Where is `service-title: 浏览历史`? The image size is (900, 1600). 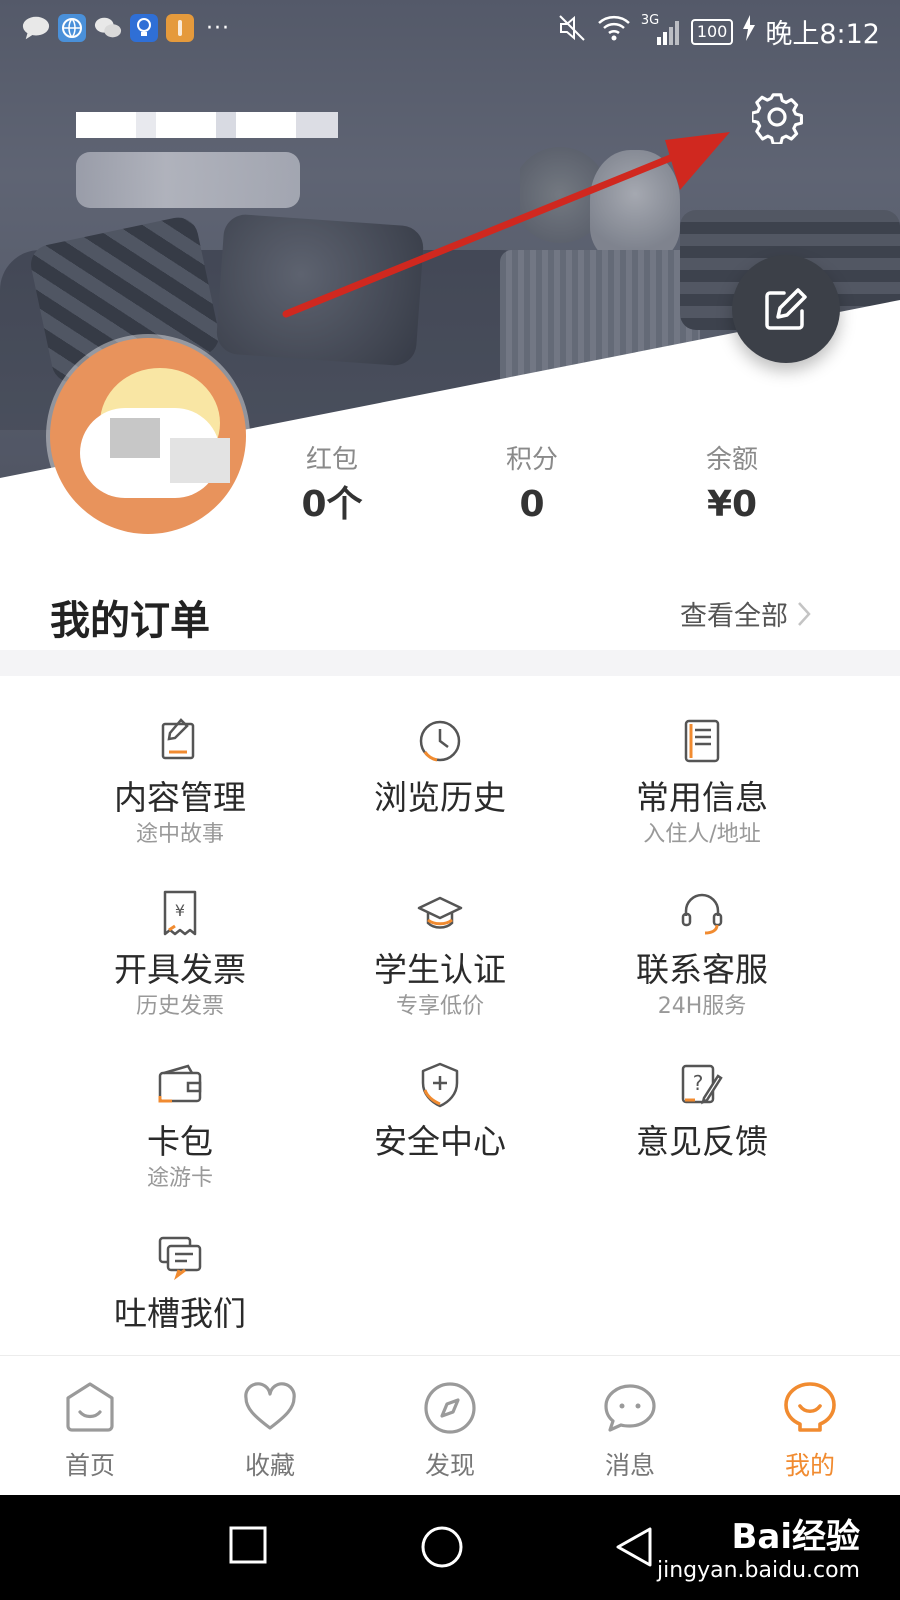 service-title: 浏览历史 is located at coordinates (440, 797).